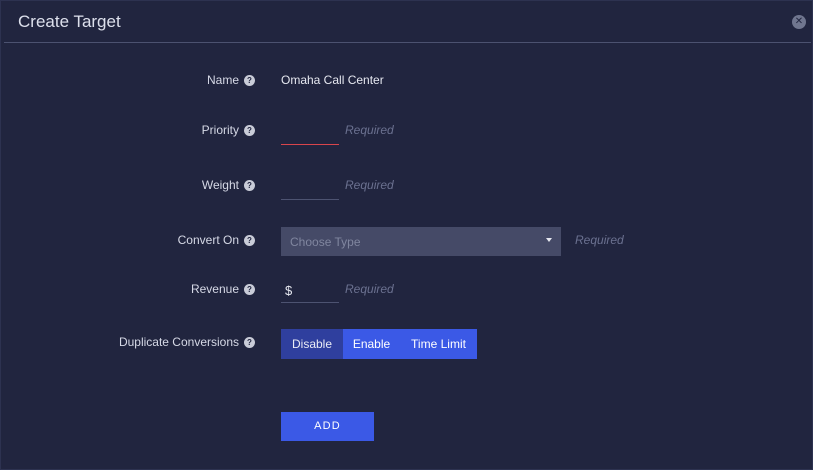  What do you see at coordinates (369, 289) in the screenshot?
I see `revenue-required-hint: Required` at bounding box center [369, 289].